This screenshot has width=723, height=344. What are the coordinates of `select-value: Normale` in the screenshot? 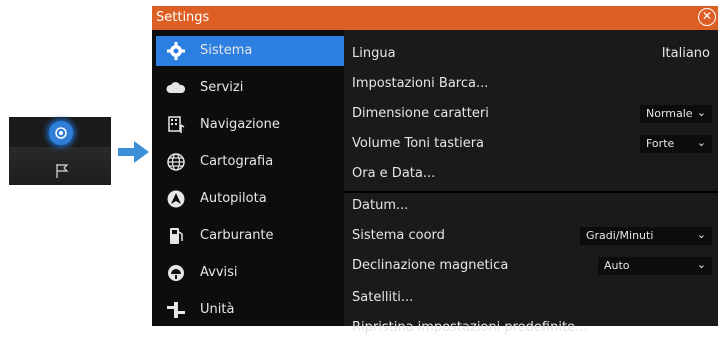 It's located at (669, 113).